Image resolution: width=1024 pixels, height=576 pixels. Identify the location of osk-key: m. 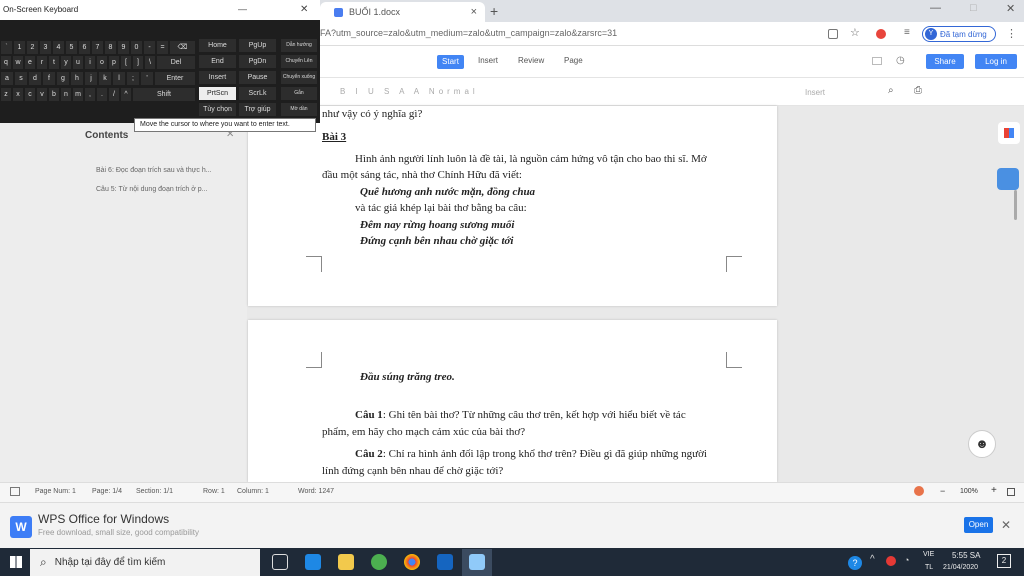
(78, 94).